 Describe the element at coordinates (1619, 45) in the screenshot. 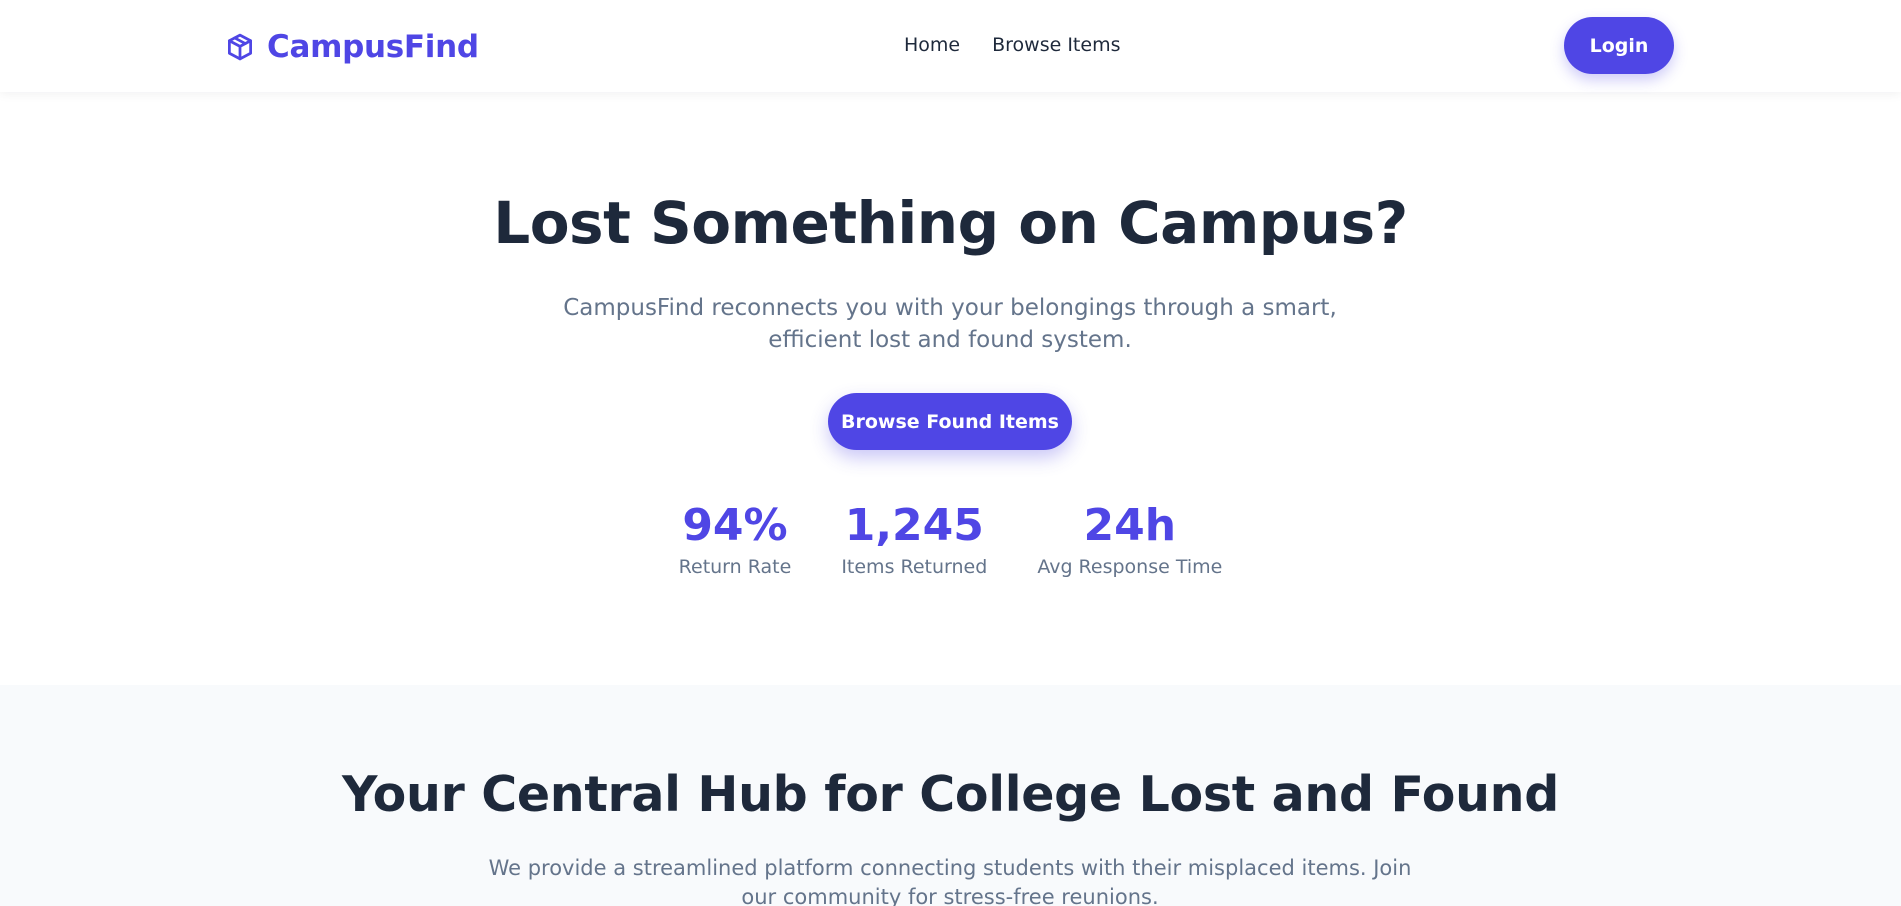

I see `login-button: Login` at that location.